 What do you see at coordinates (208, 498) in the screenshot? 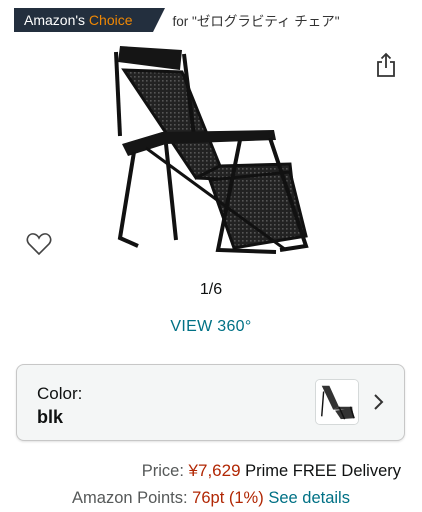
I see `points-value: 76pt` at bounding box center [208, 498].